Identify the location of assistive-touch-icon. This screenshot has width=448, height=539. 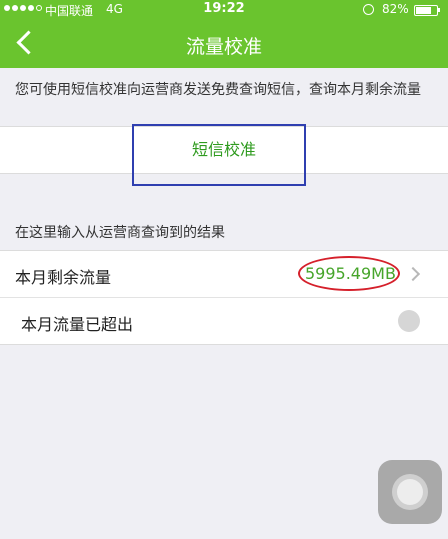
(410, 492).